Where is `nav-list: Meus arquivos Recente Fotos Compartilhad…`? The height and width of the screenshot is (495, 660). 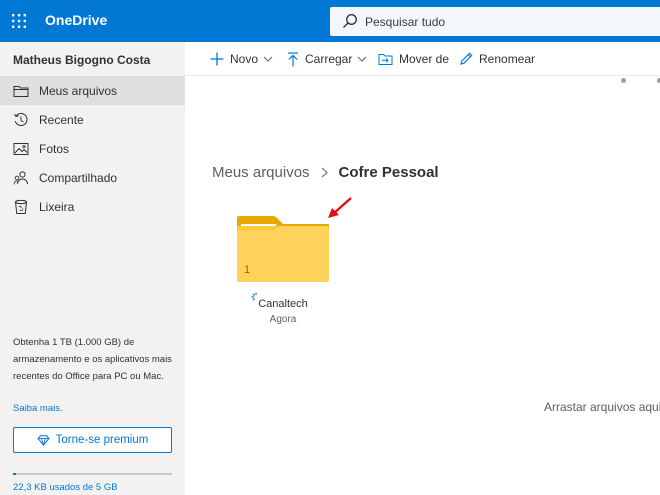 nav-list: Meus arquivos Recente Fotos Compartilhad… is located at coordinates (92, 148).